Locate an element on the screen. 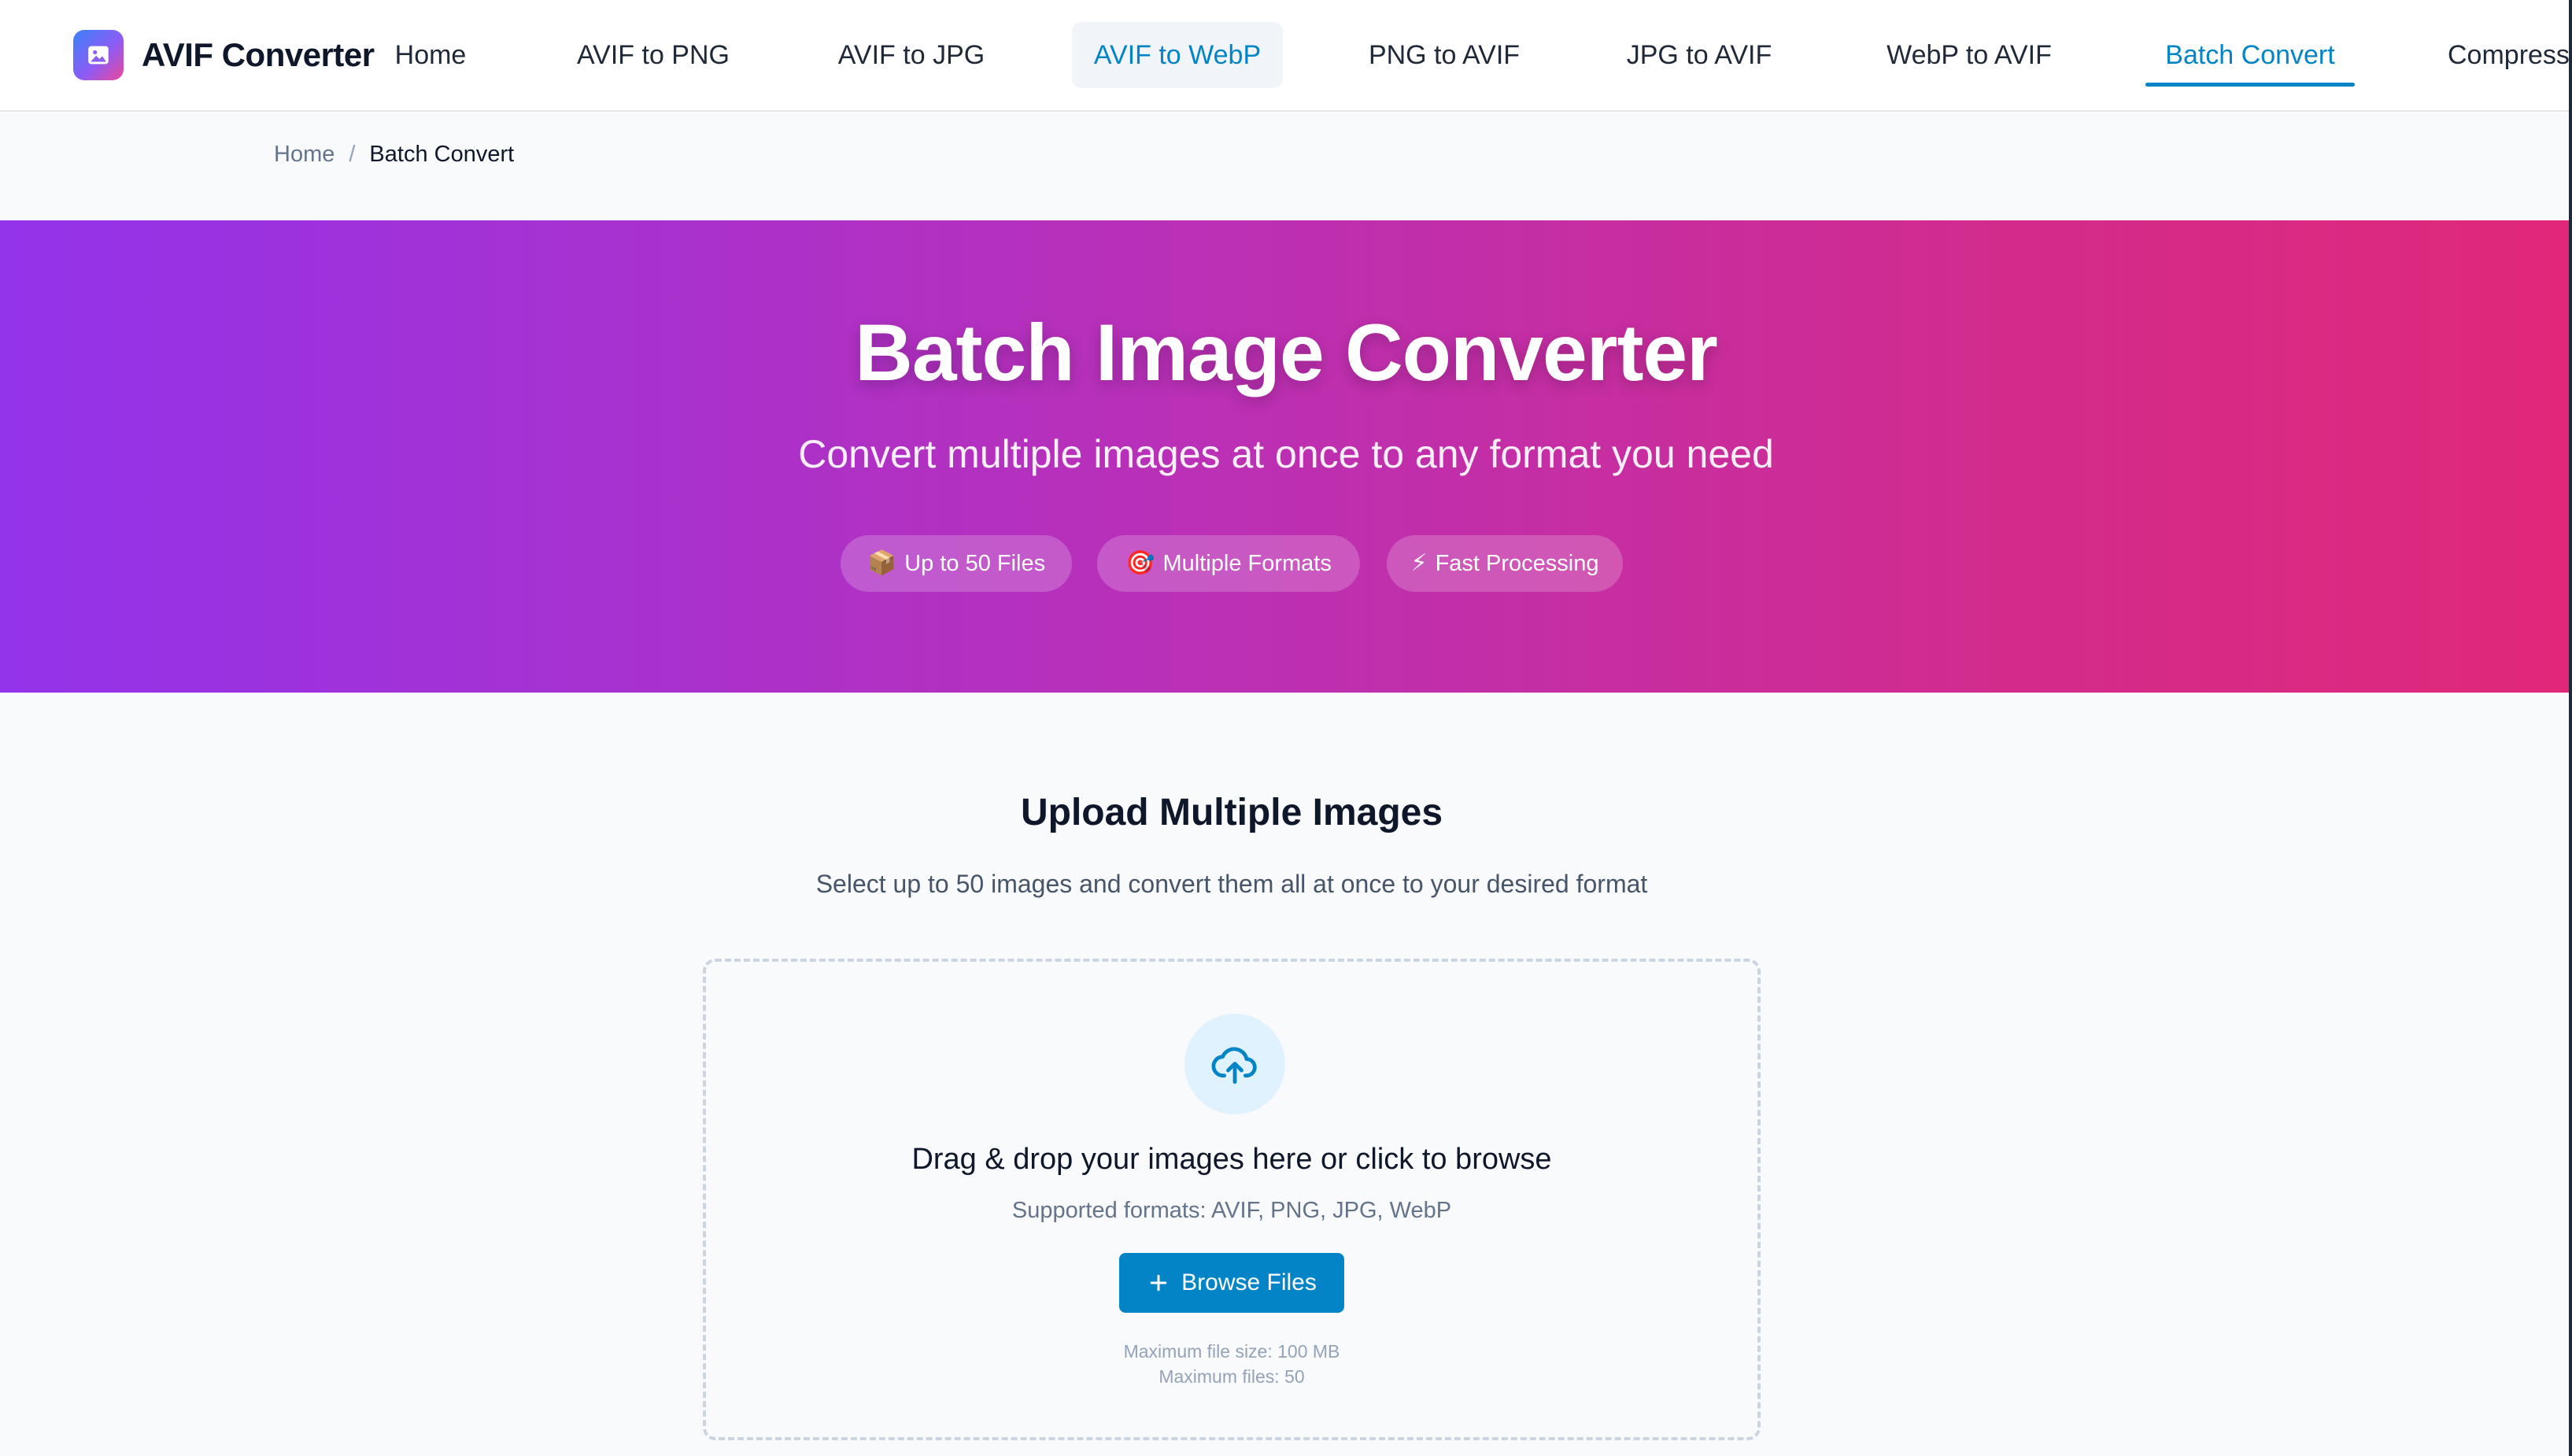 The height and width of the screenshot is (1456, 2572). breadcrumb-home-link: Home is located at coordinates (304, 154).